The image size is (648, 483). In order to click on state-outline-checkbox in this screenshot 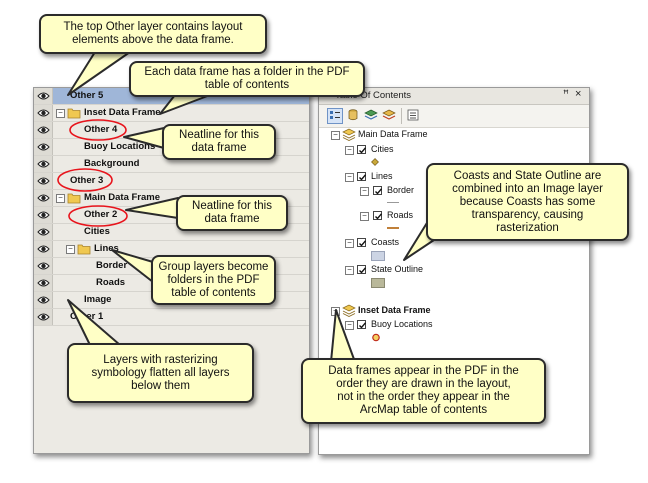, I will do `click(362, 269)`.